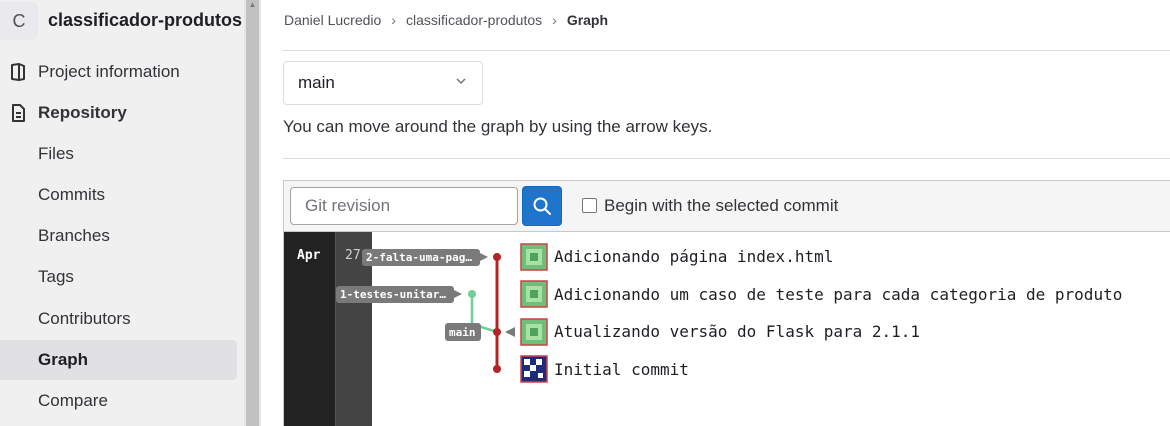  Describe the element at coordinates (18, 72) in the screenshot. I see `project-icon` at that location.